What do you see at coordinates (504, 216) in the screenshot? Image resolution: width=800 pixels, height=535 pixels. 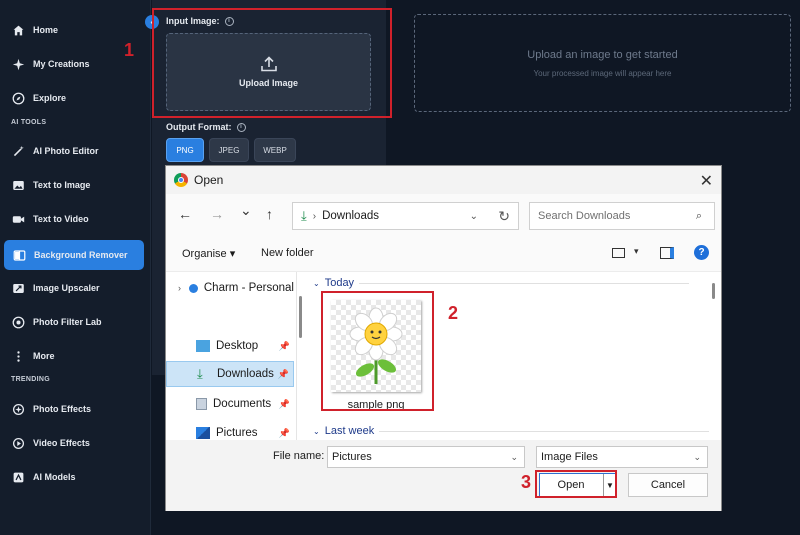 I see `refresh-icon: ↻` at bounding box center [504, 216].